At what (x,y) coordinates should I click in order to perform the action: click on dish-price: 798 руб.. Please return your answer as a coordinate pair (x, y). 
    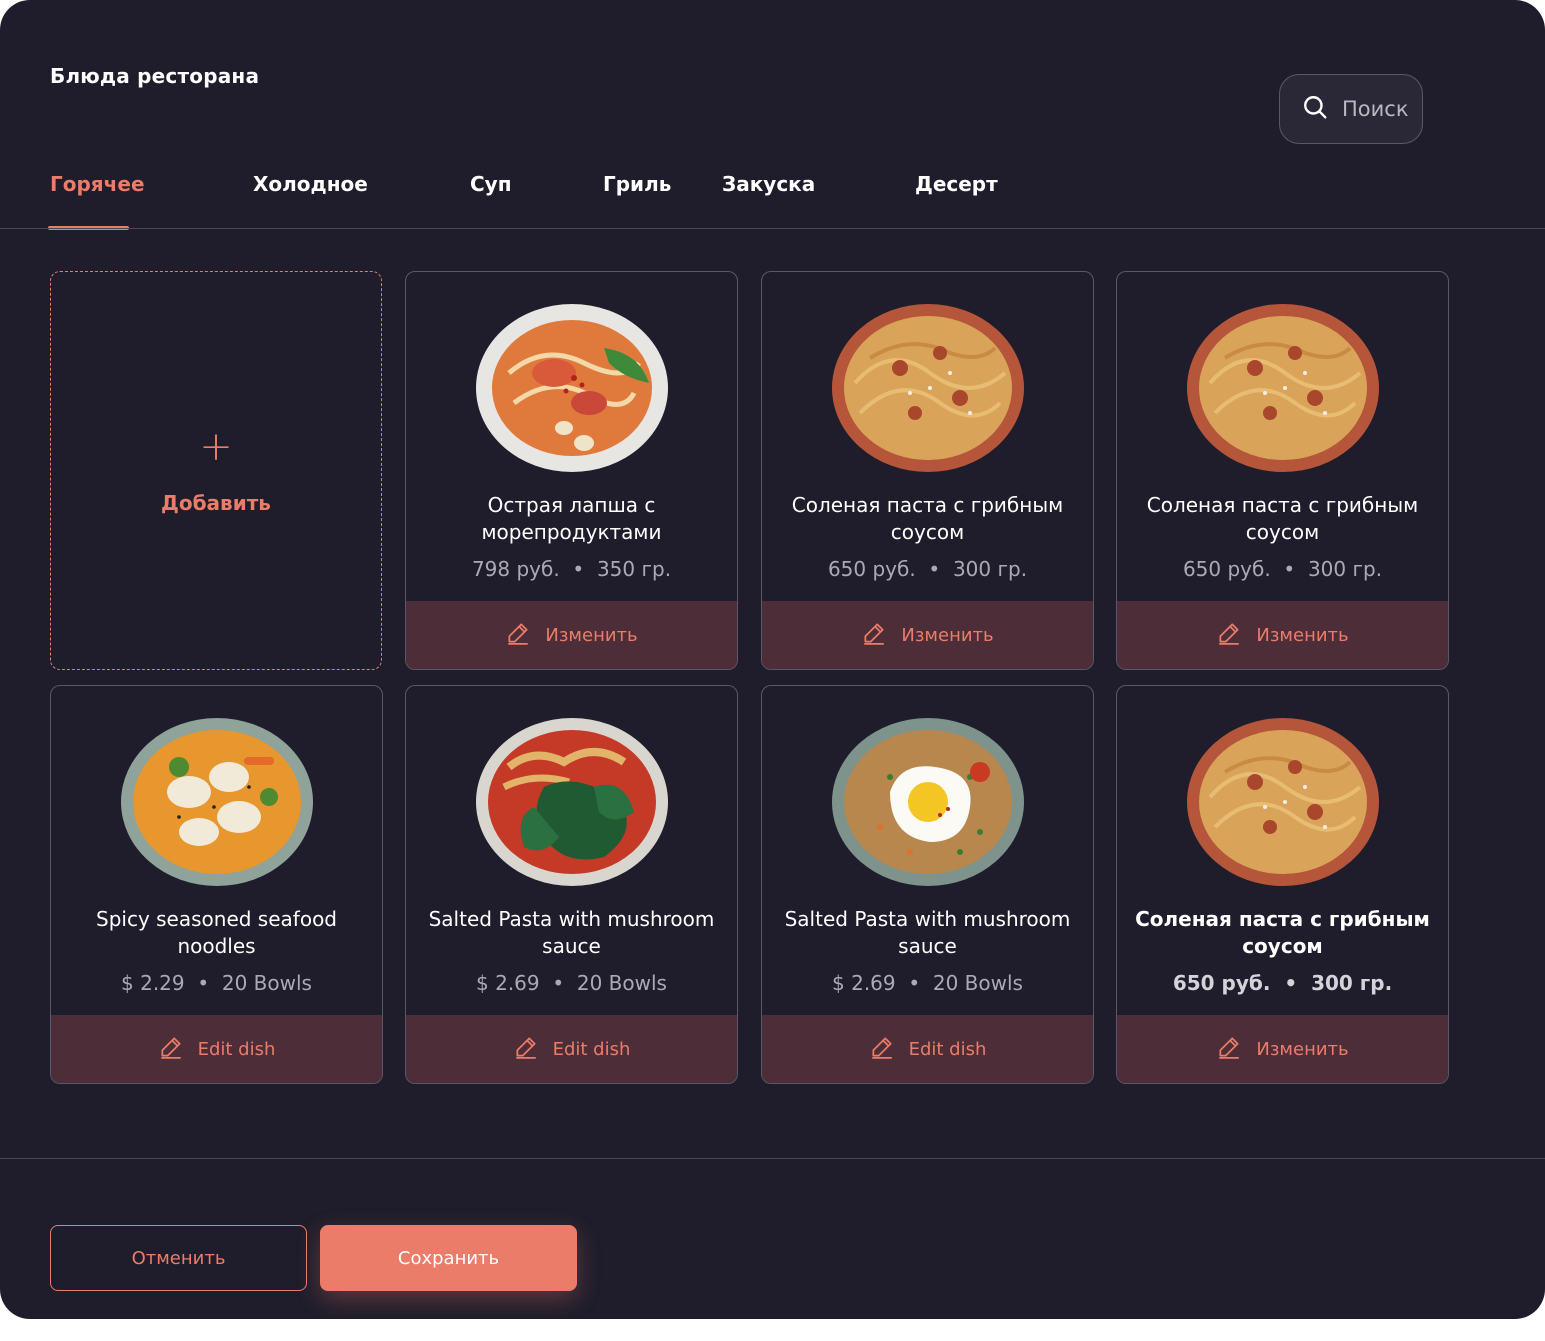
    Looking at the image, I should click on (515, 569).